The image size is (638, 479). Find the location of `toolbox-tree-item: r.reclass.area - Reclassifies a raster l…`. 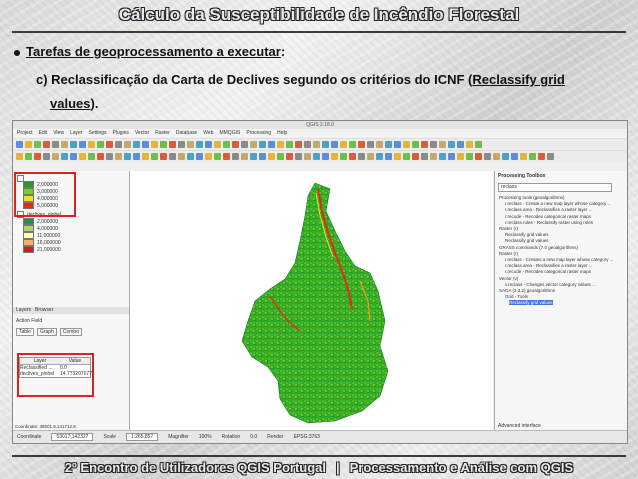

toolbox-tree-item: r.reclass.area - Reclassifies a raster l… is located at coordinates (549, 209).